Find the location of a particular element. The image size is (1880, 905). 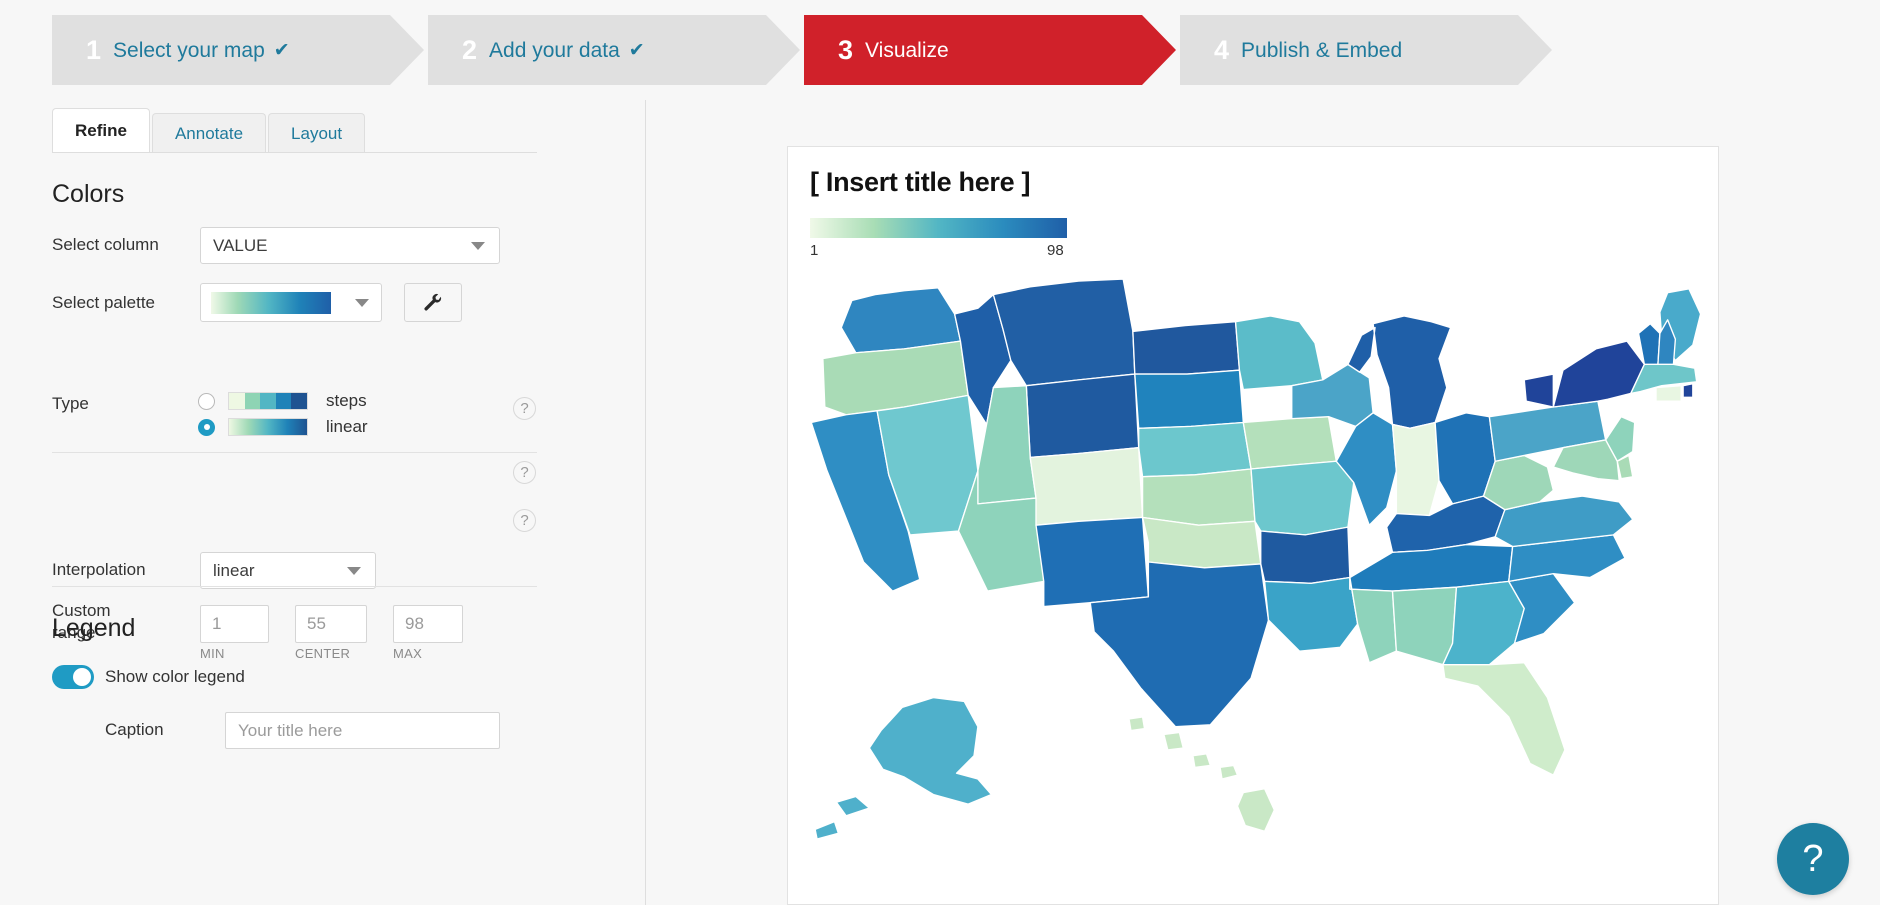

state-NM is located at coordinates (1092, 562).